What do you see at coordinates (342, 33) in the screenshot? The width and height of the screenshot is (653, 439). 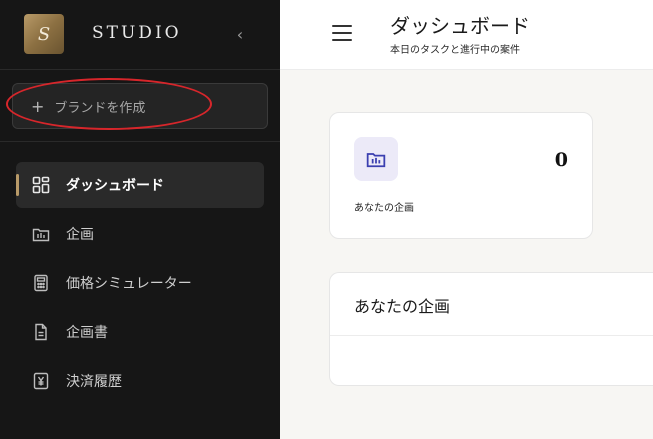 I see `hamburger-menu-icon` at bounding box center [342, 33].